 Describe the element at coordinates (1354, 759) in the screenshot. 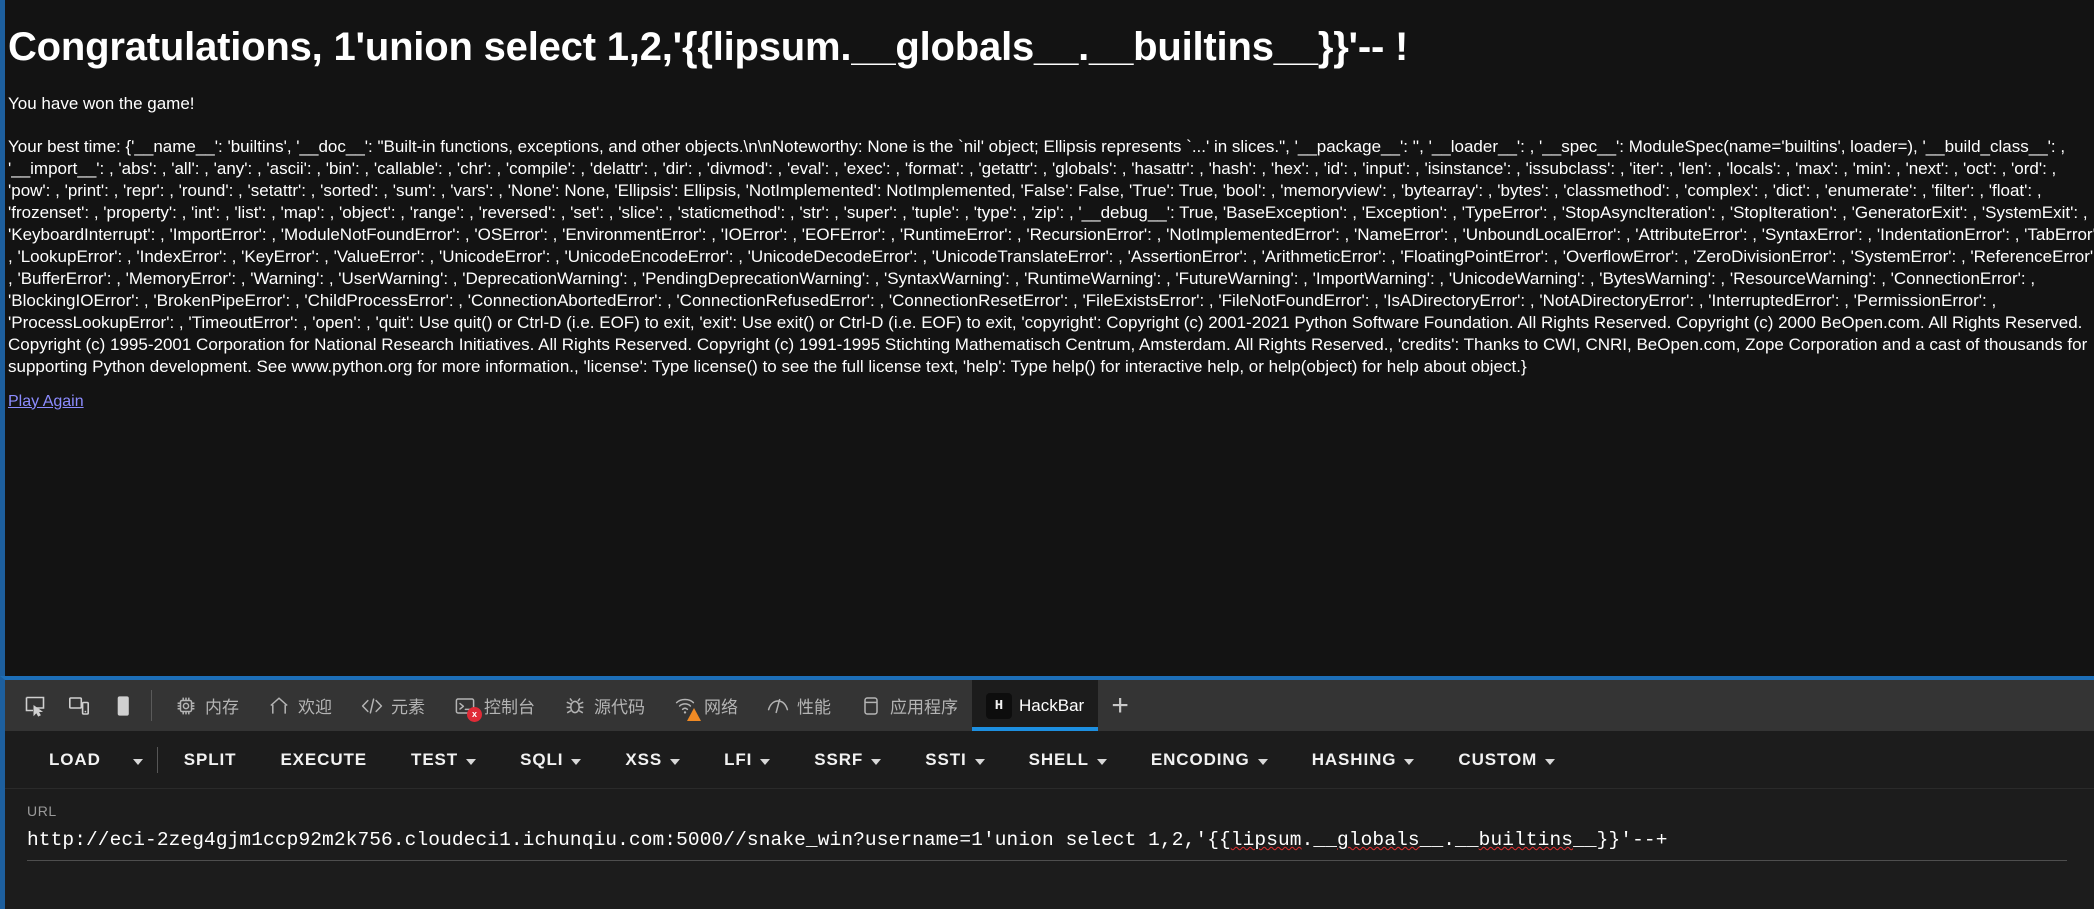

I see `menu-label: HASHING` at that location.